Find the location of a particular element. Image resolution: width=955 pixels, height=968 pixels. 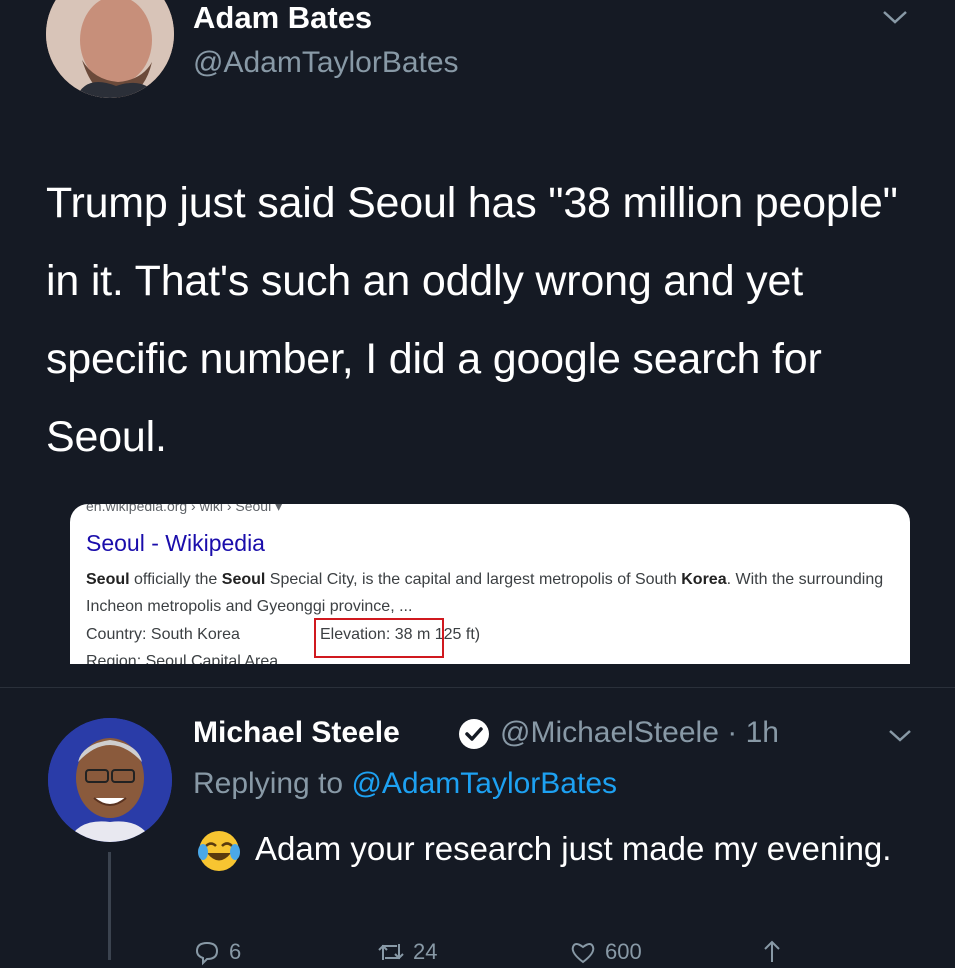

country-label: Country: is located at coordinates (116, 634).